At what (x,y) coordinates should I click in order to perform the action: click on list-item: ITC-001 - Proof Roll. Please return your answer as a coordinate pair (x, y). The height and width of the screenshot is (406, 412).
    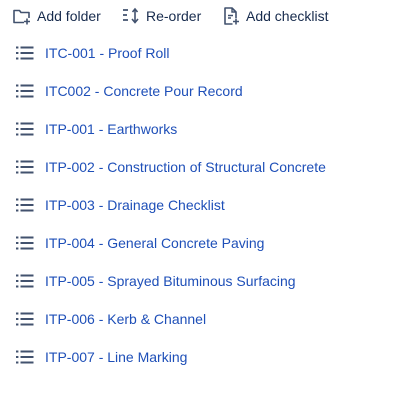
    Looking at the image, I should click on (206, 53).